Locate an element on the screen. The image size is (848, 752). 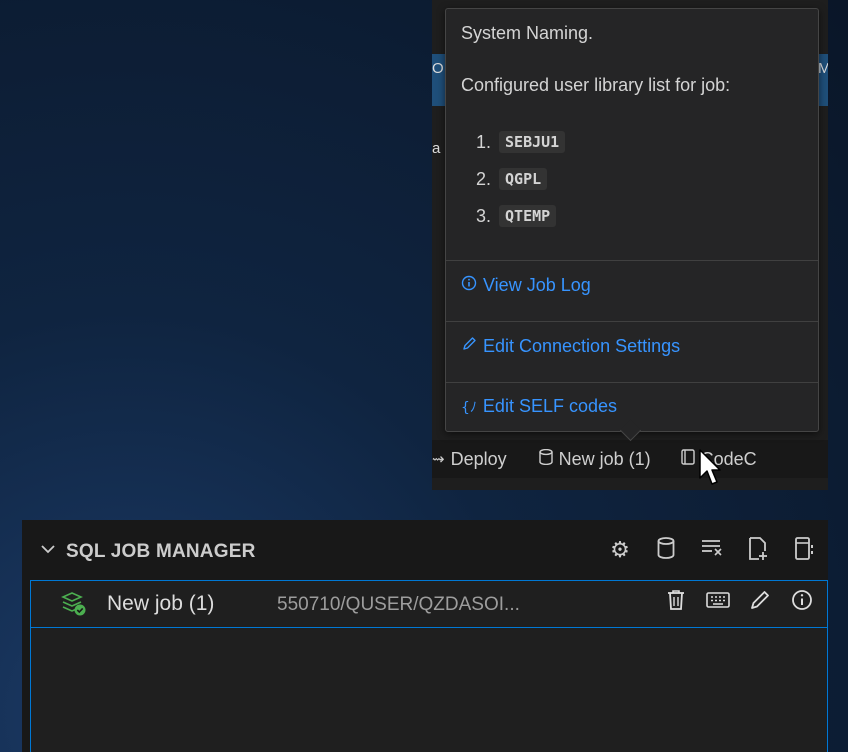
library-name: SEBJU1 is located at coordinates (532, 142).